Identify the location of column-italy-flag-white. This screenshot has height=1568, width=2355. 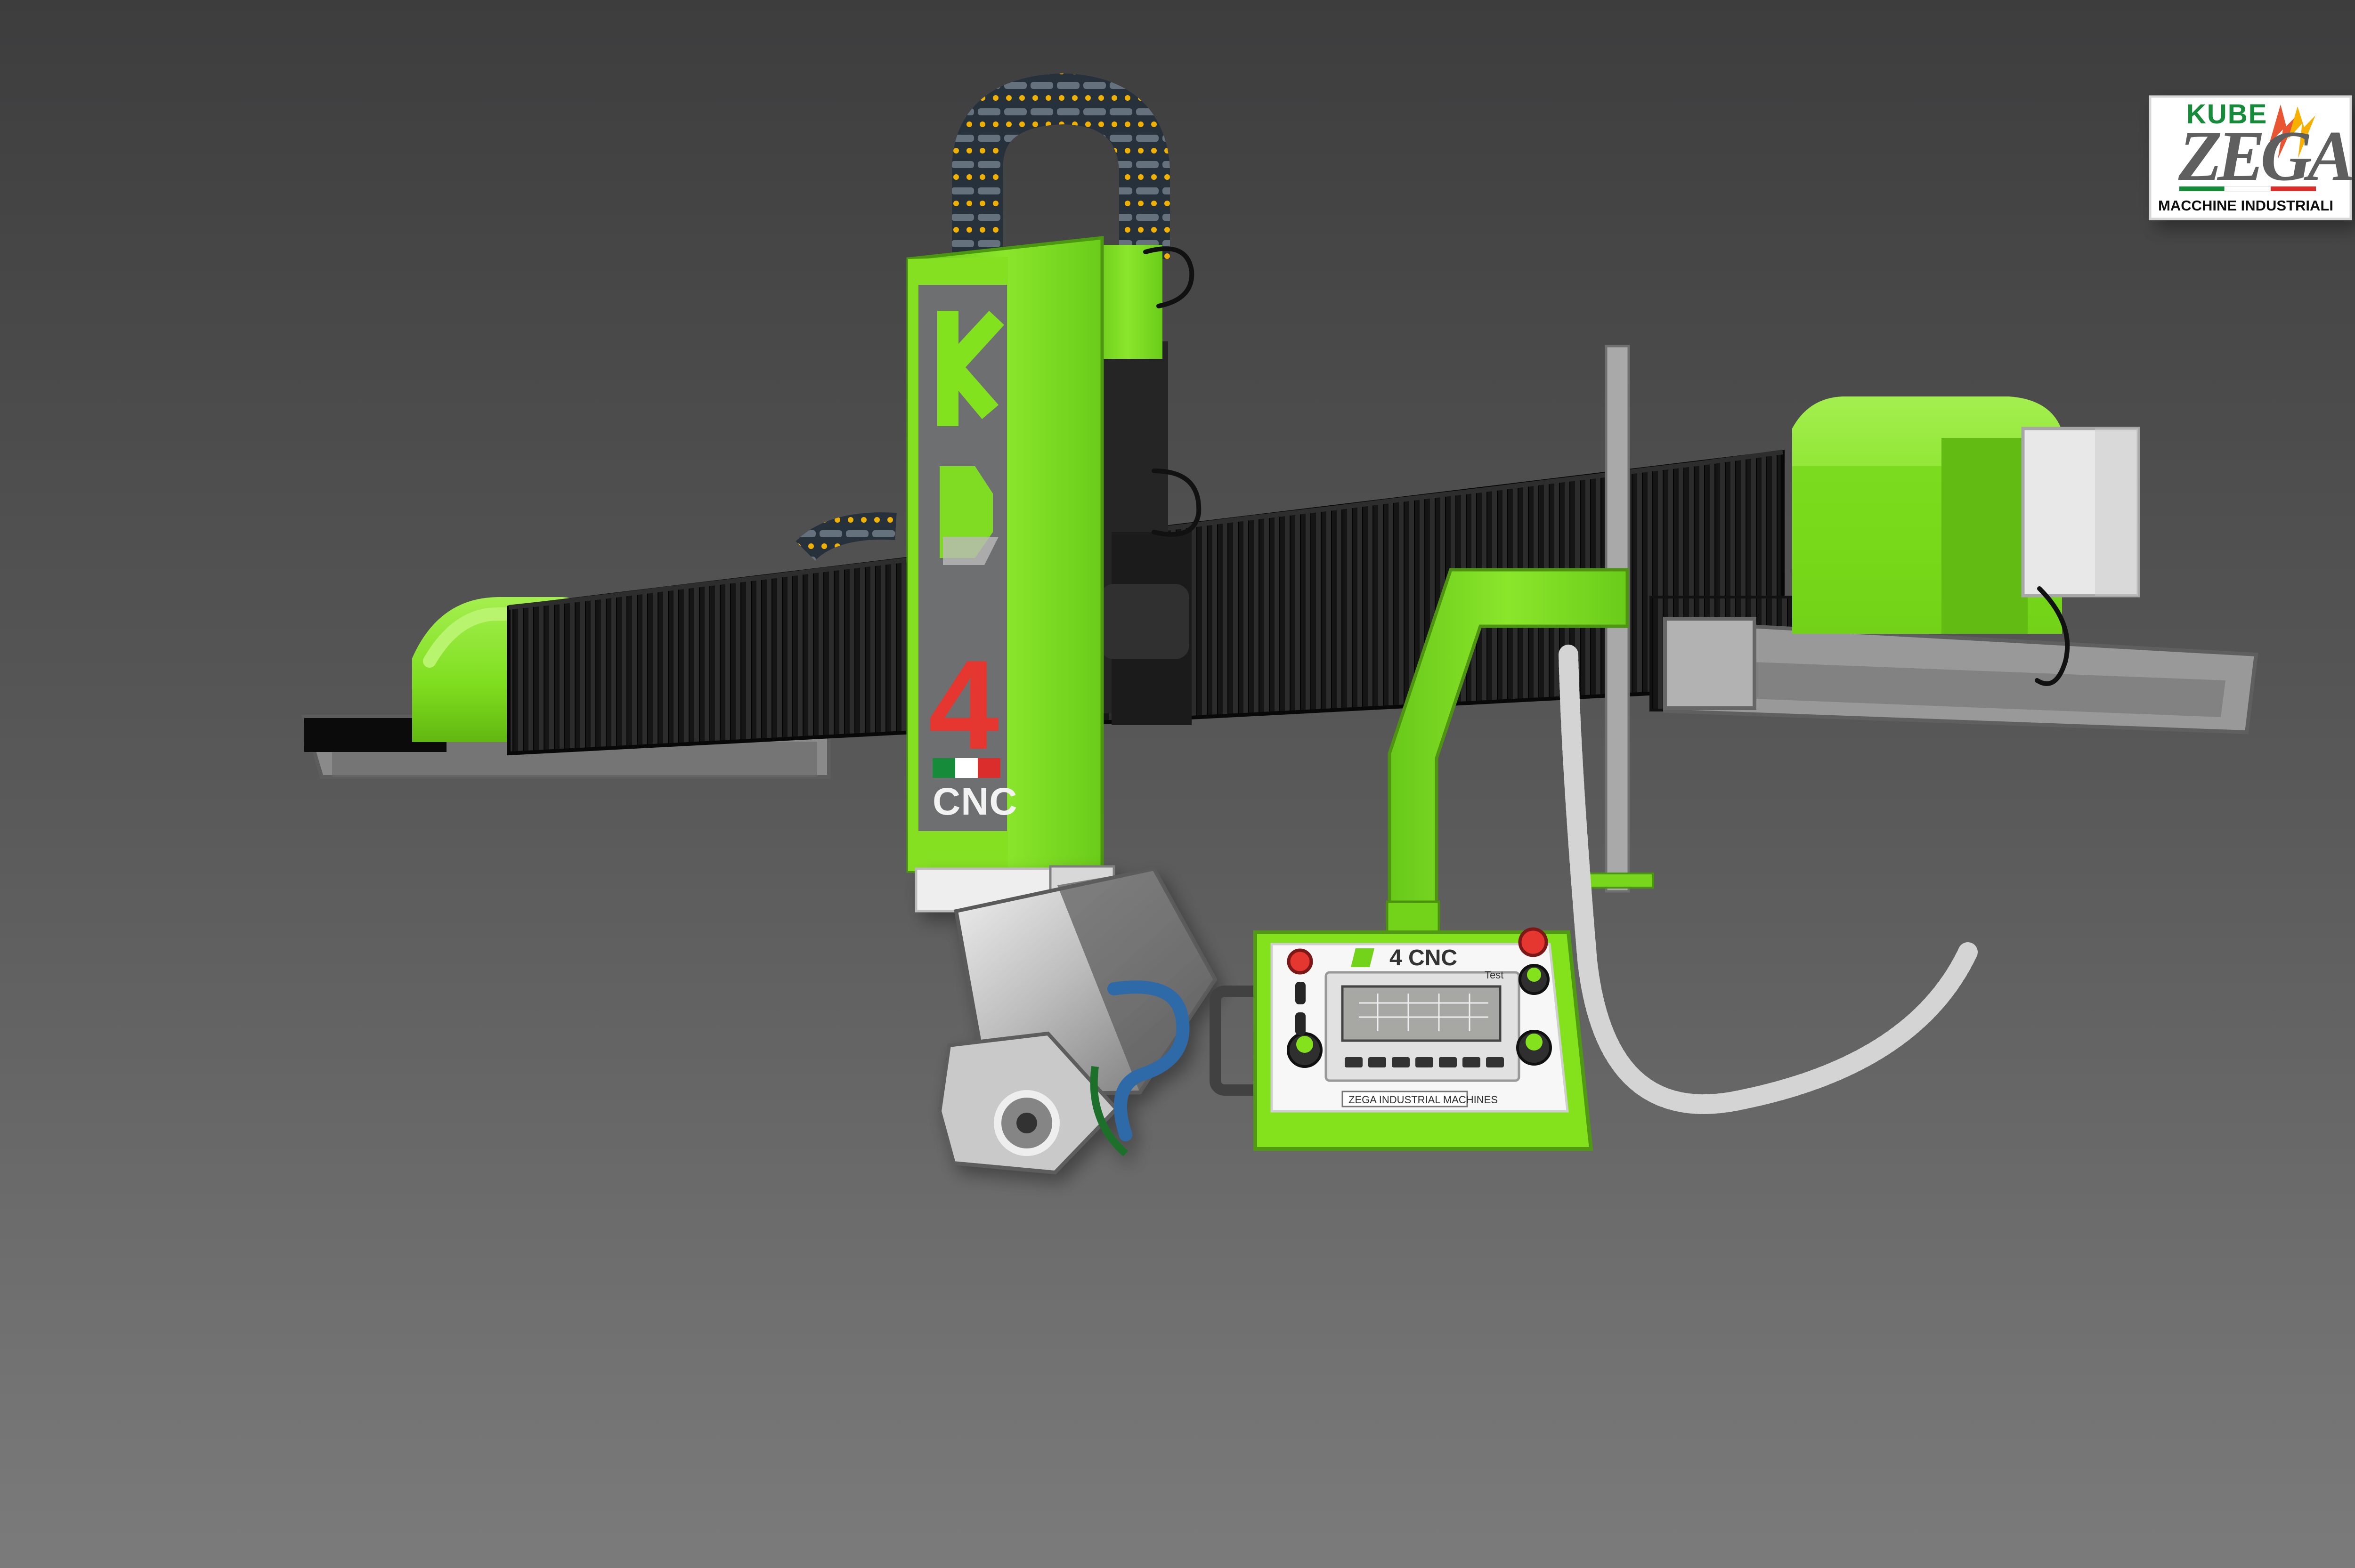
(966, 768).